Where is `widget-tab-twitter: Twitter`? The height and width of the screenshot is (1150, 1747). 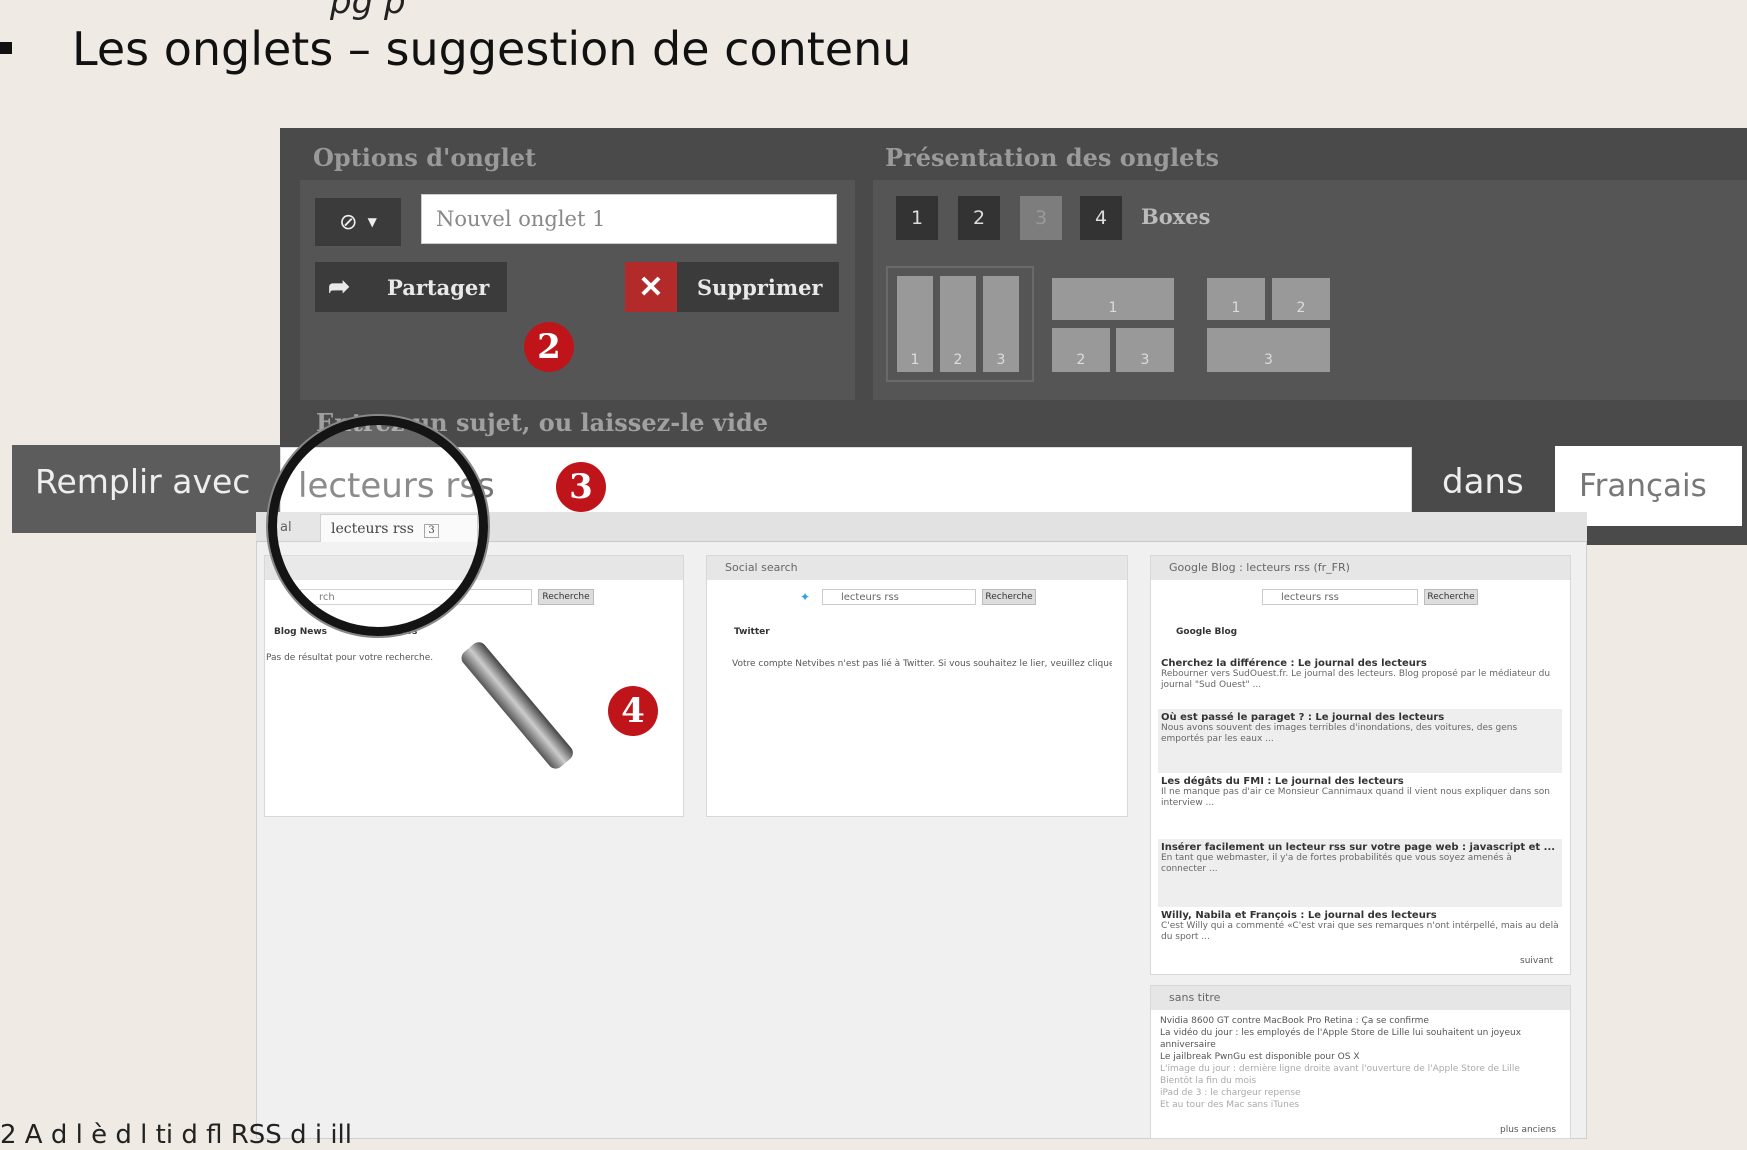
widget-tab-twitter: Twitter is located at coordinates (752, 632).